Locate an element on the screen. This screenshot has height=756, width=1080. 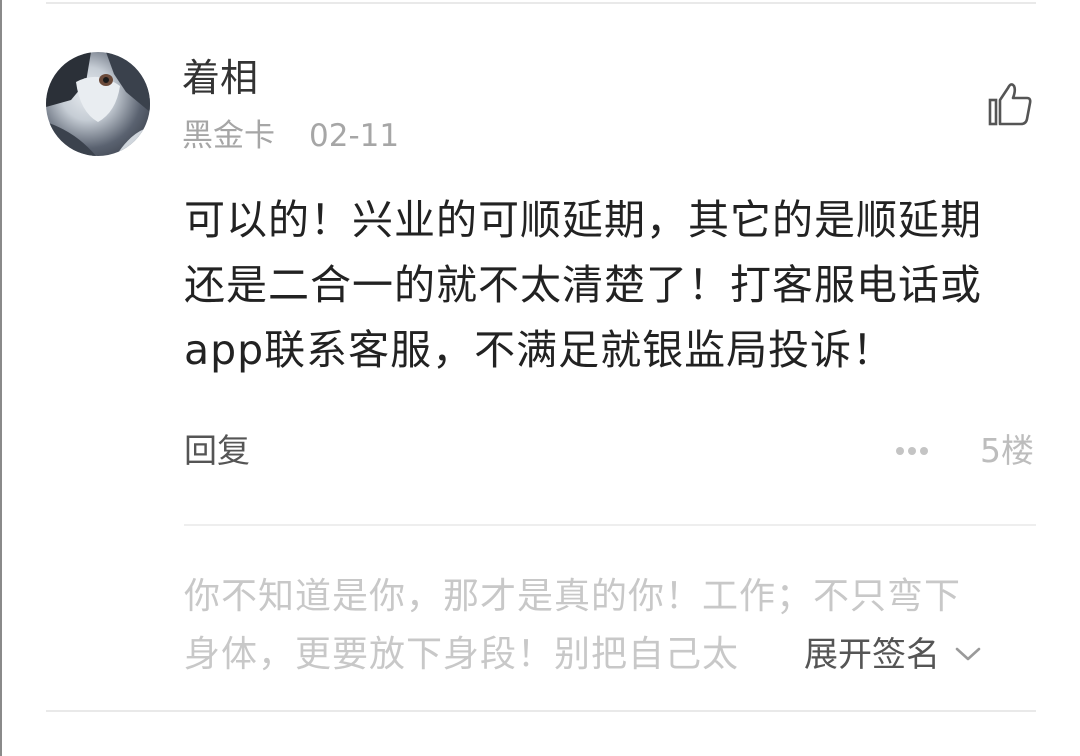
user-meta: 黑金卡 02-11 is located at coordinates (290, 136).